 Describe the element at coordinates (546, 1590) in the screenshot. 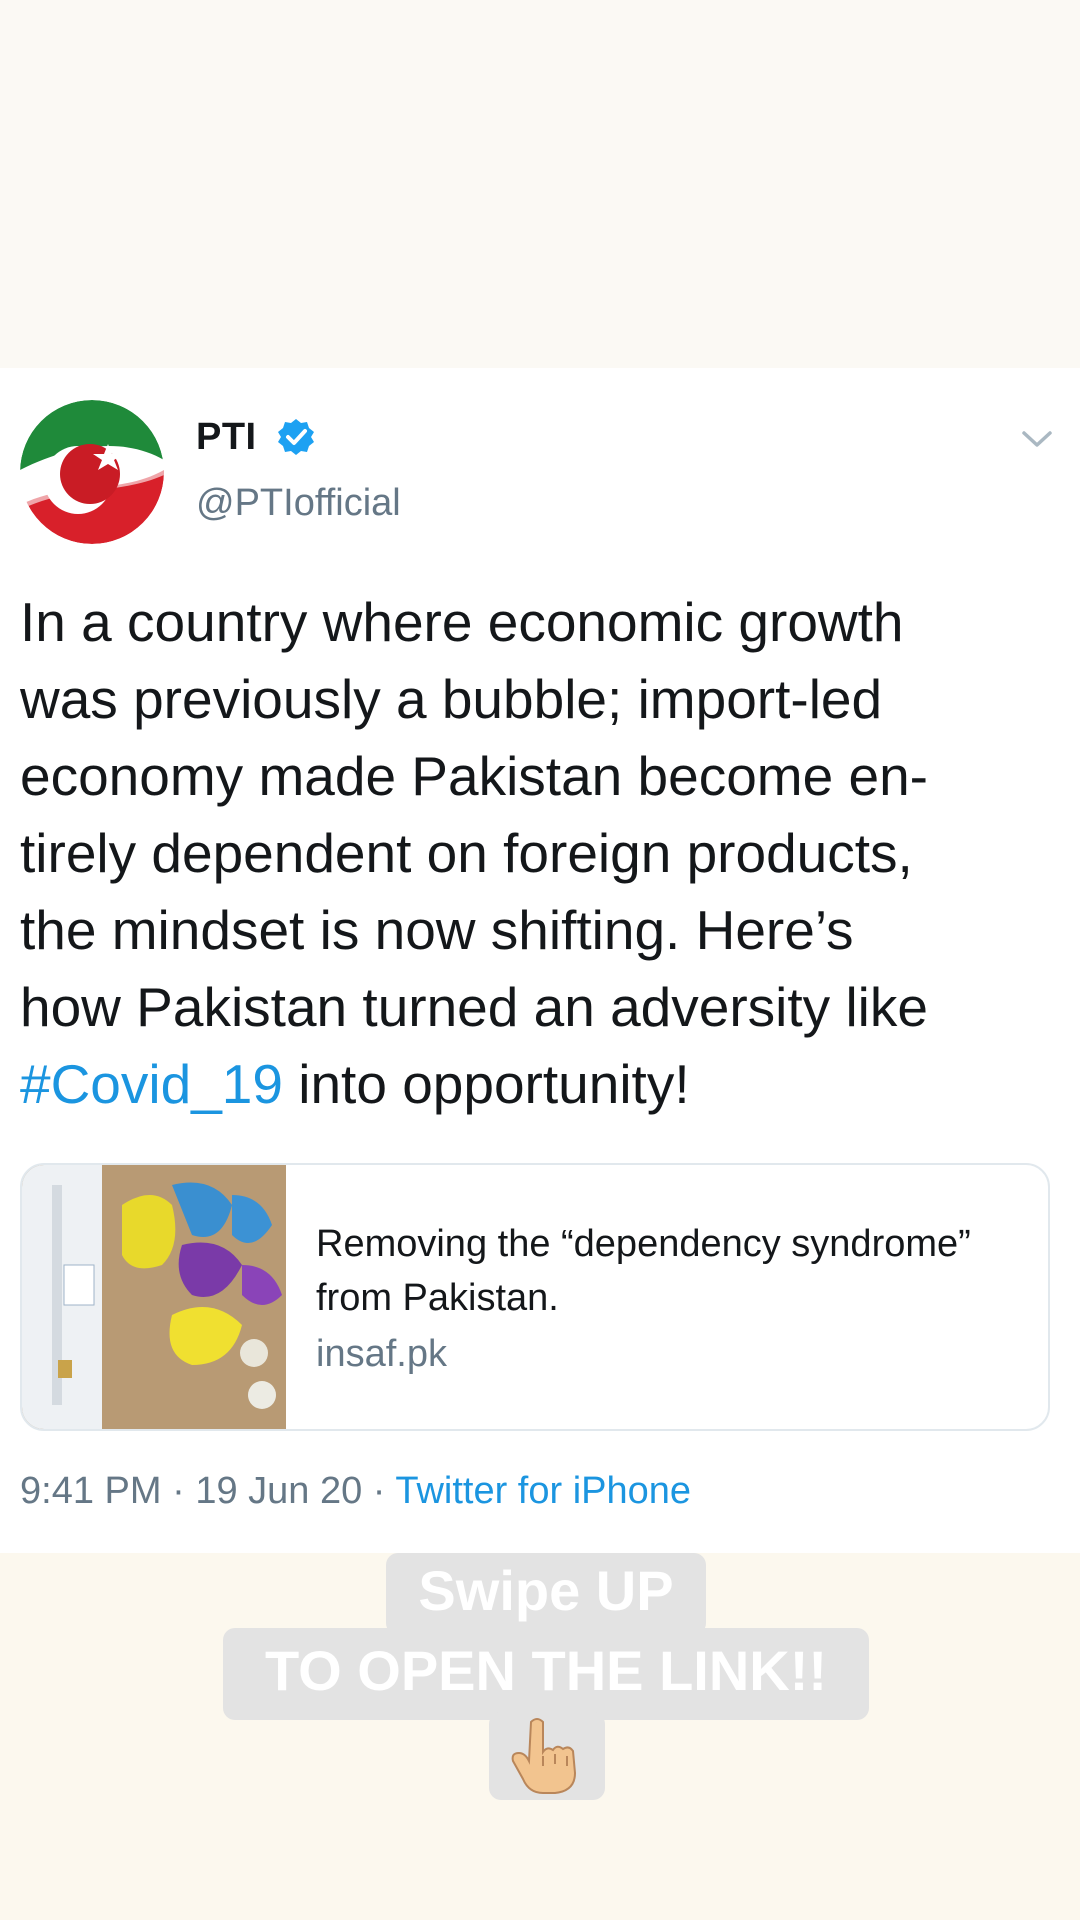

I see `swipe-up-label: Swipe UP` at that location.